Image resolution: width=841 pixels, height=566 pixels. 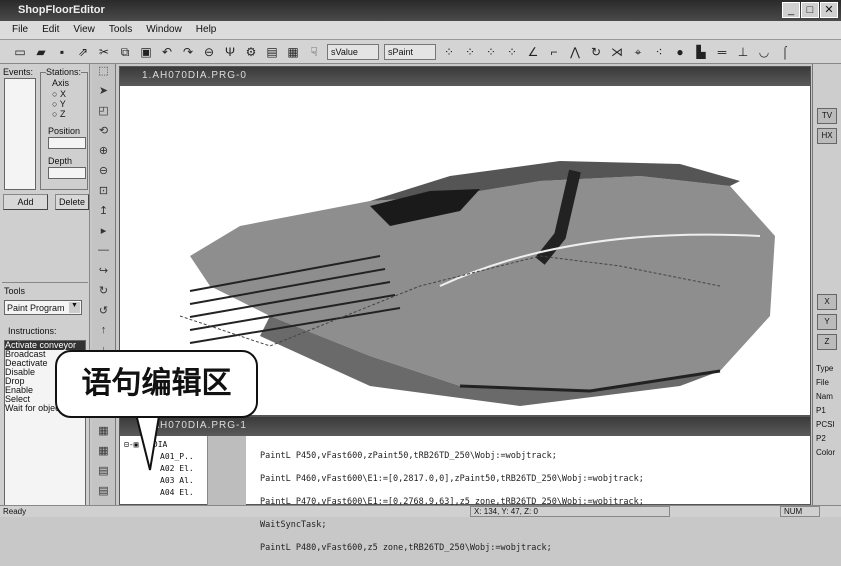 I want to click on color-label: Color, so click(x=826, y=452).